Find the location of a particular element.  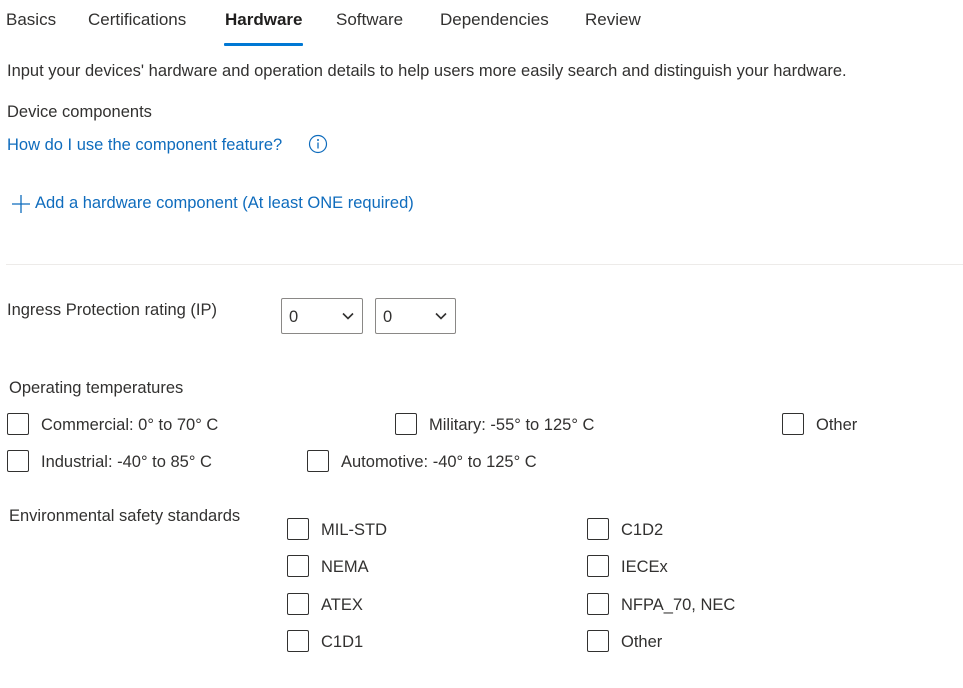

checkbox-label-env-mil-std: MIL-STD is located at coordinates (354, 530).